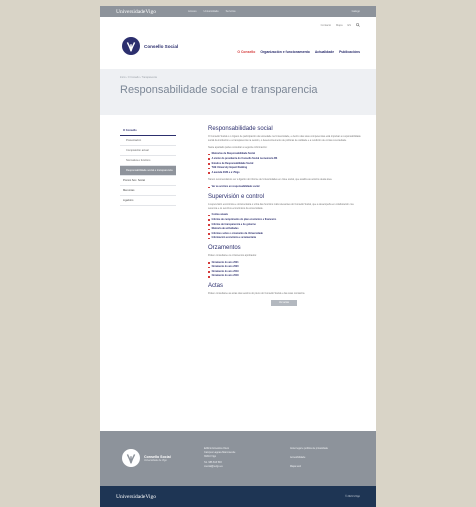 This screenshot has height=507, width=476. I want to click on utility-link: Mapa, so click(339, 25).